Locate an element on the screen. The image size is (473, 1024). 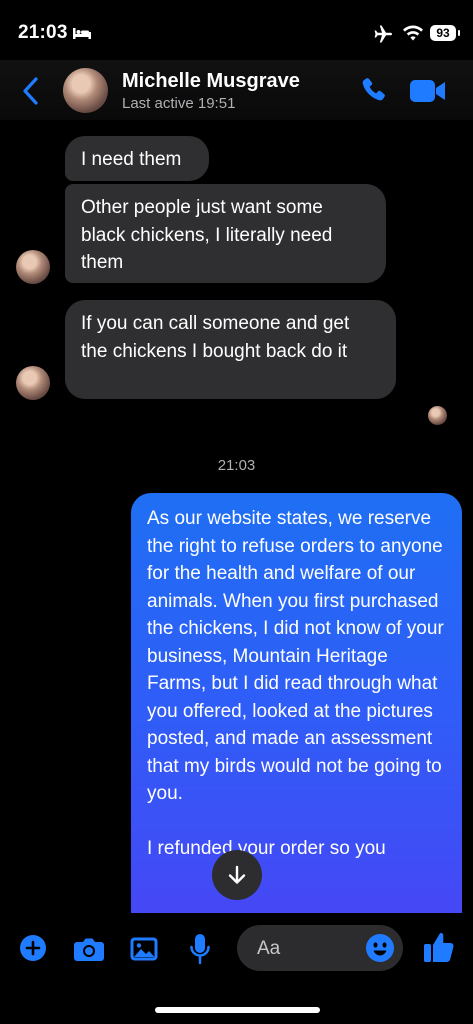
battery-indicator: 93 is located at coordinates (445, 33).